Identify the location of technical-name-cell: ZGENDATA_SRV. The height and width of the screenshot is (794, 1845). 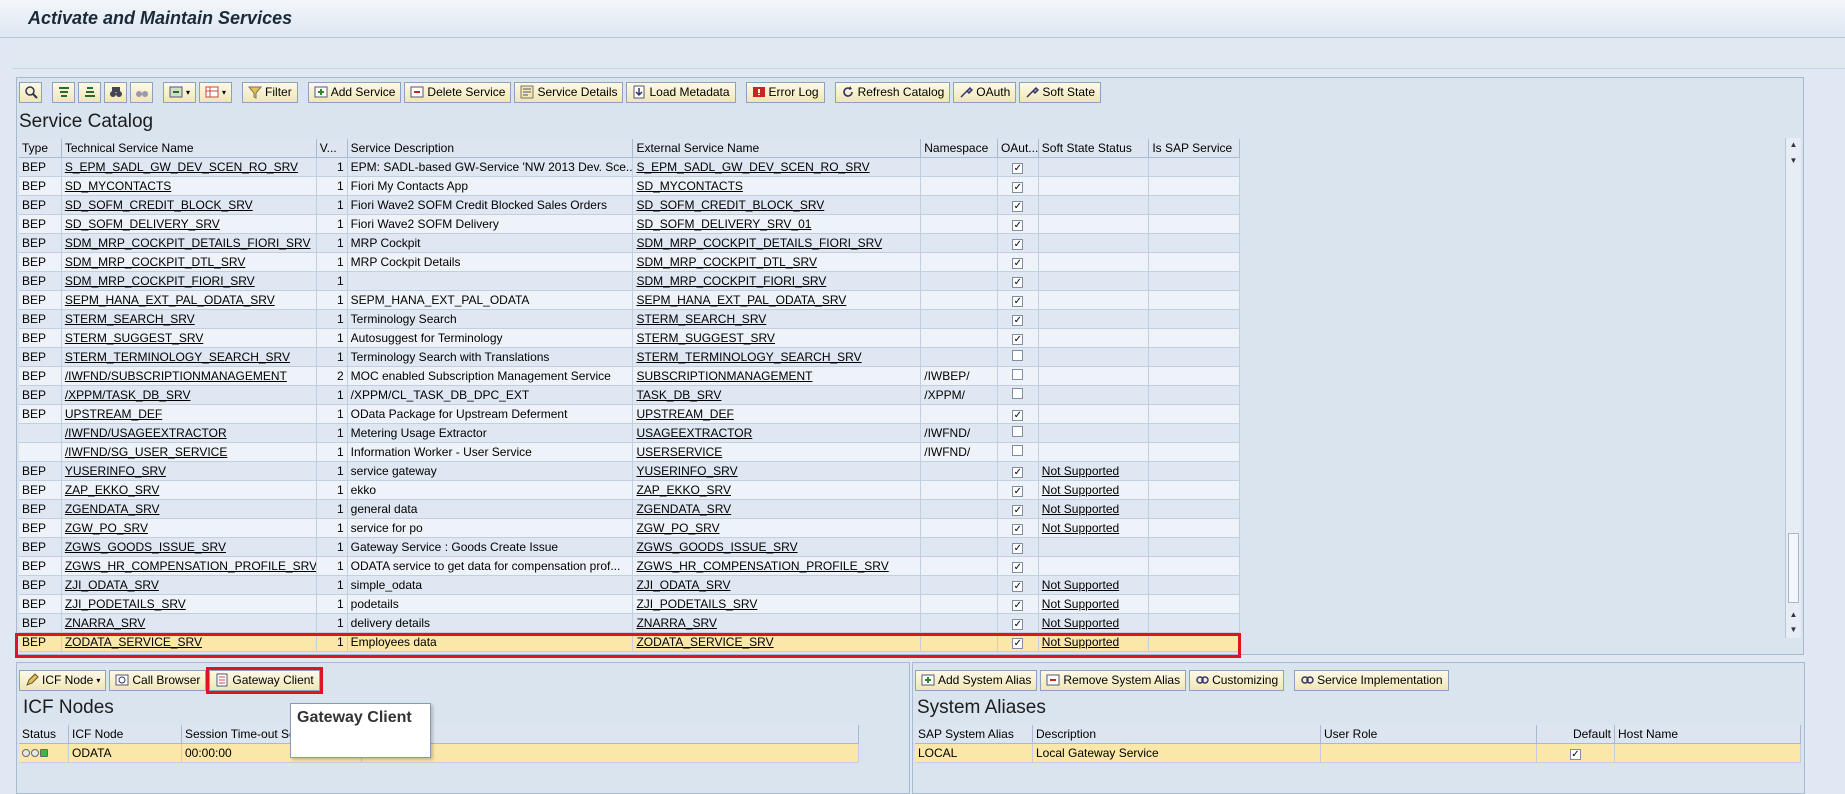
(189, 509).